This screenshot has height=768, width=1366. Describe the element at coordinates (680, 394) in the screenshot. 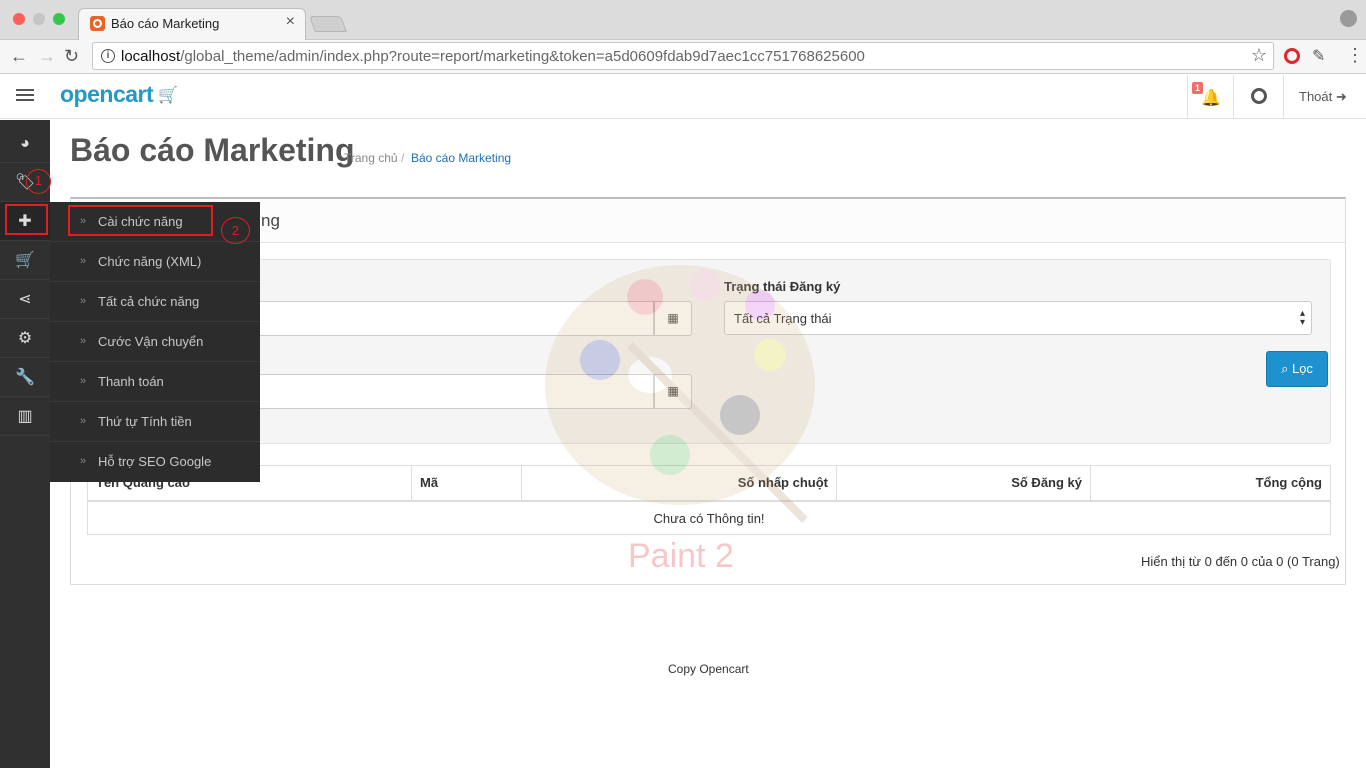

I see `paint-palette-watermark` at that location.